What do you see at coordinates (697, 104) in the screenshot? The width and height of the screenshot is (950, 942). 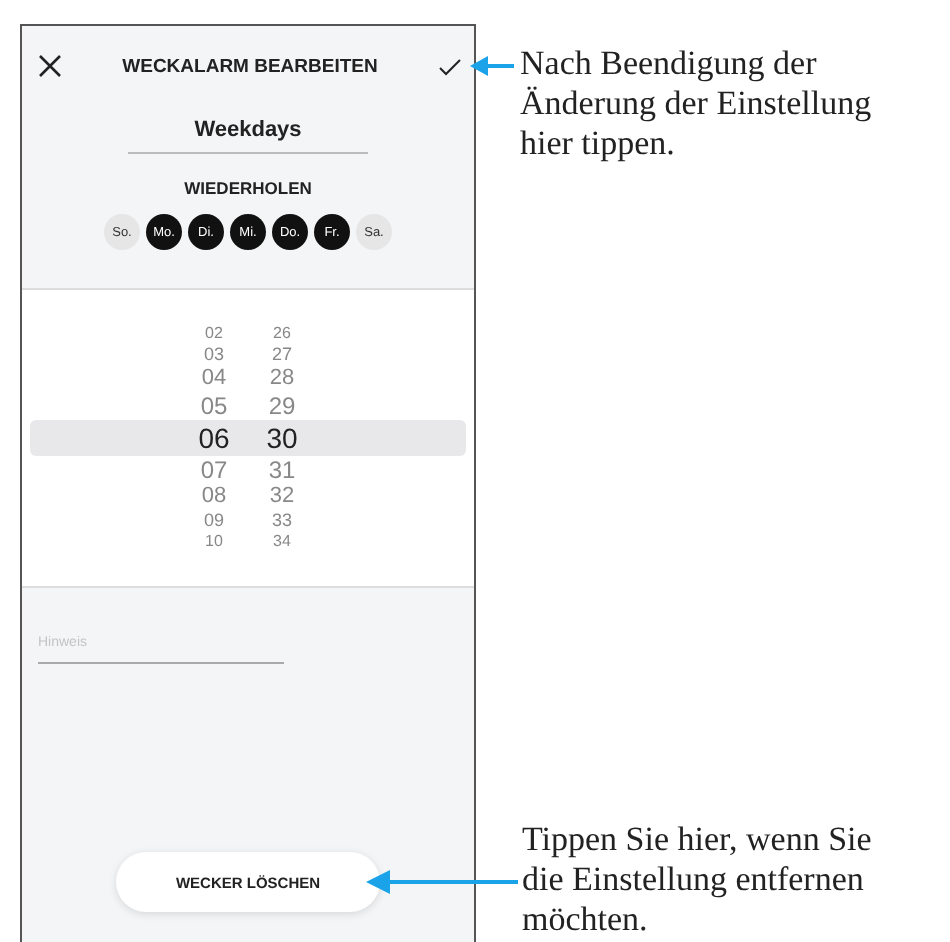 I see `annotation-text: Nach Beendigung der Änderung der Einstellung hier tippen.` at bounding box center [697, 104].